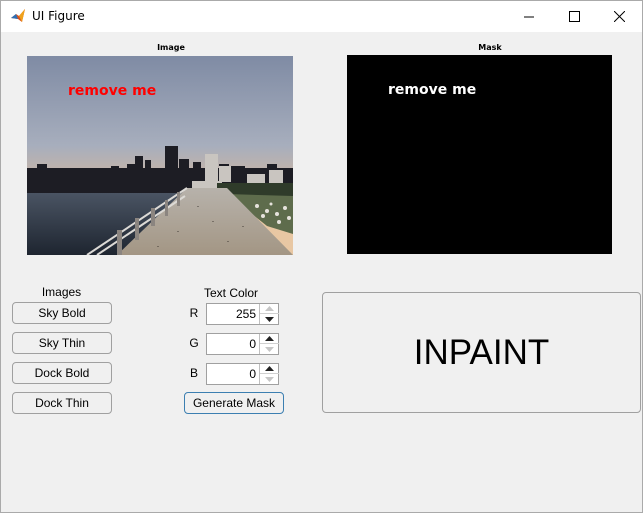 This screenshot has width=643, height=513. Describe the element at coordinates (58, 16) in the screenshot. I see `window-title: UI Figure` at that location.